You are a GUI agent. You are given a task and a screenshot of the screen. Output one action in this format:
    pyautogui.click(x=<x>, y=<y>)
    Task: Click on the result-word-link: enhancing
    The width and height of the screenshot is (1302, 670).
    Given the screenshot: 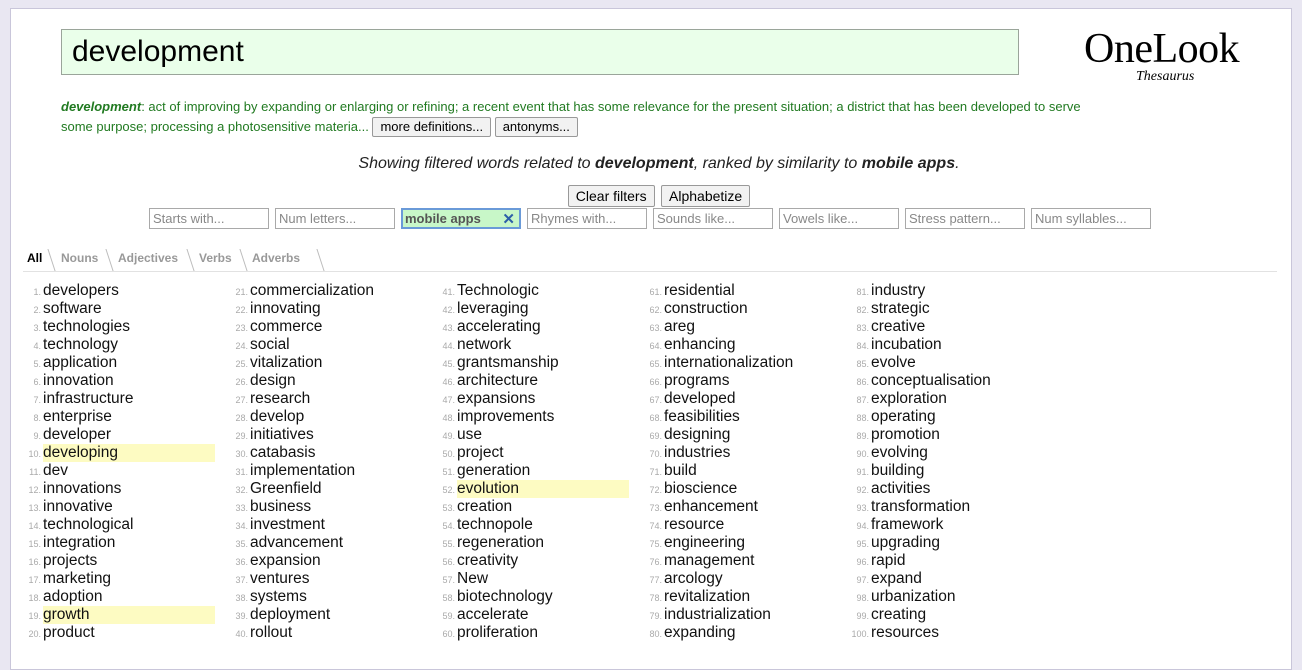 What is the action you would take?
    pyautogui.click(x=700, y=344)
    